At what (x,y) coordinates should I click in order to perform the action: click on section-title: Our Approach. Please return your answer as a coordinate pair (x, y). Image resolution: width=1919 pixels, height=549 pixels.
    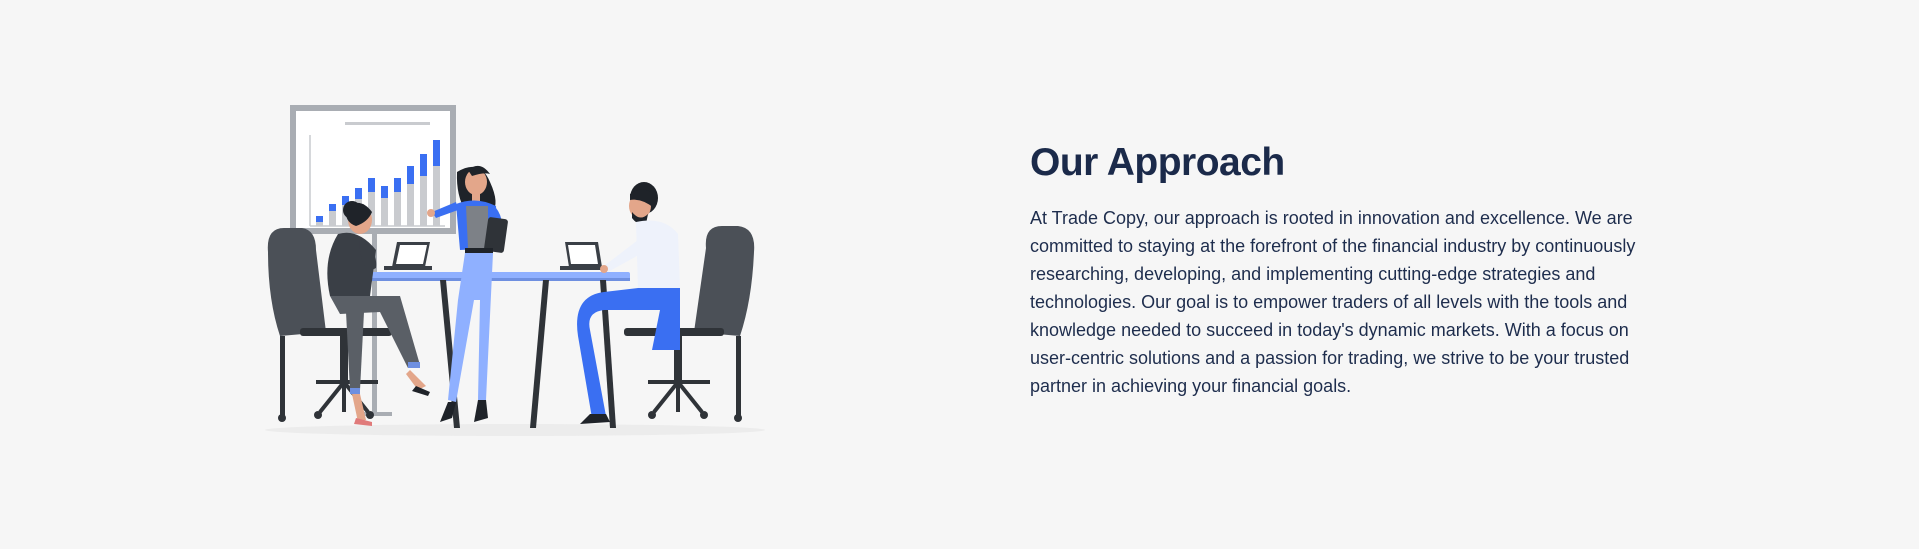
    Looking at the image, I should click on (1157, 162).